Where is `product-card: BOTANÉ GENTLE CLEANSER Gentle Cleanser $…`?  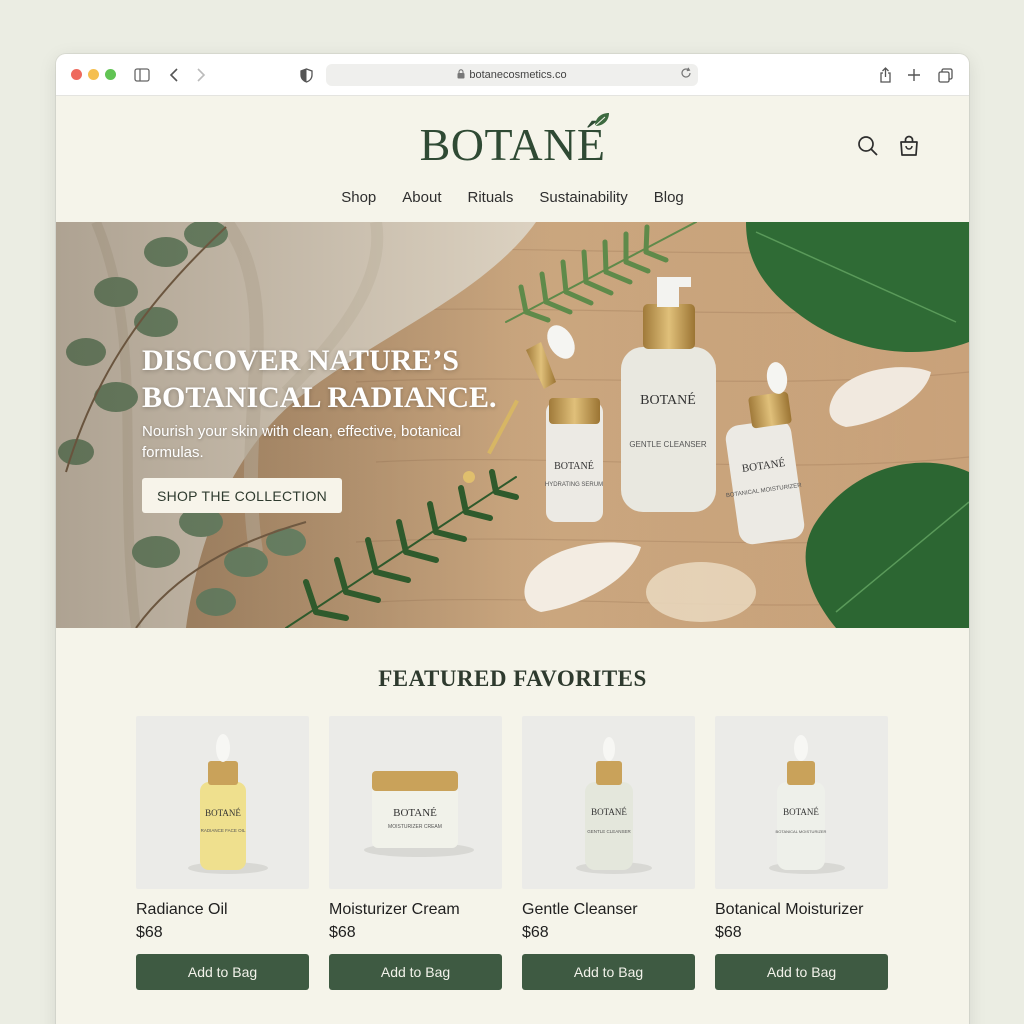
product-card: BOTANÉ GENTLE CLEANSER Gentle Cleanser $… is located at coordinates (608, 853).